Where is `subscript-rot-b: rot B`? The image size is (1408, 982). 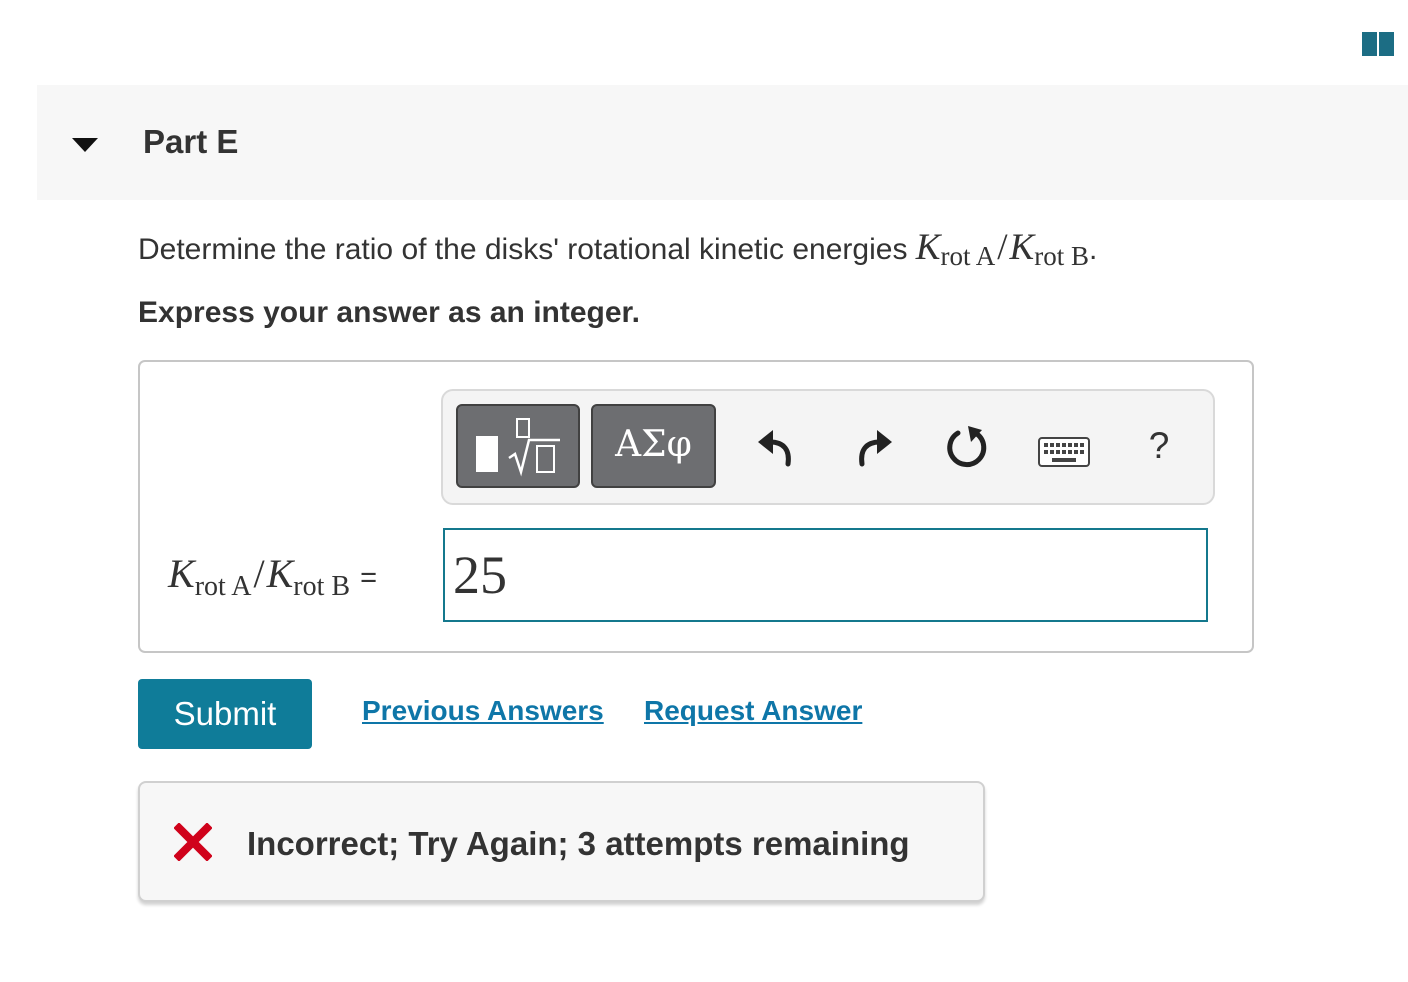
subscript-rot-b: rot B is located at coordinates (1061, 256).